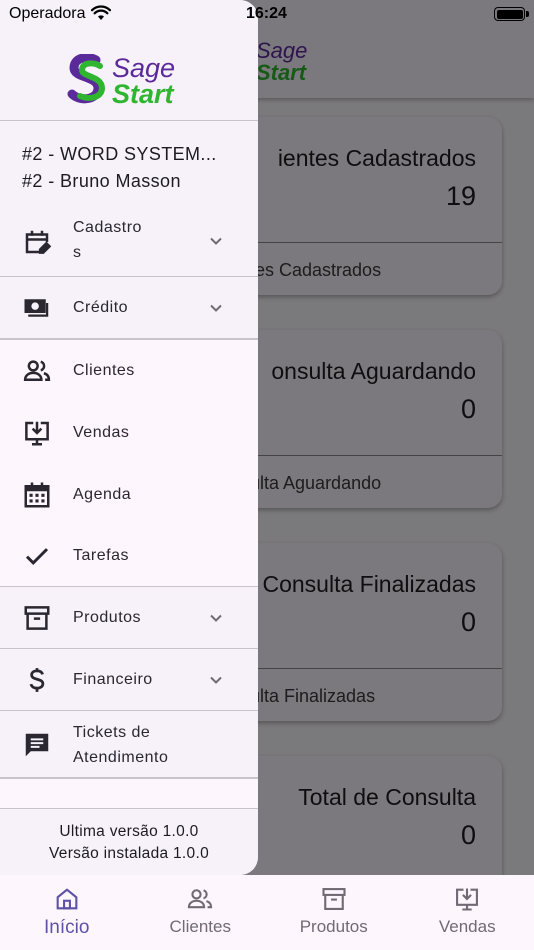  I want to click on nav-label: Vendas, so click(467, 926).